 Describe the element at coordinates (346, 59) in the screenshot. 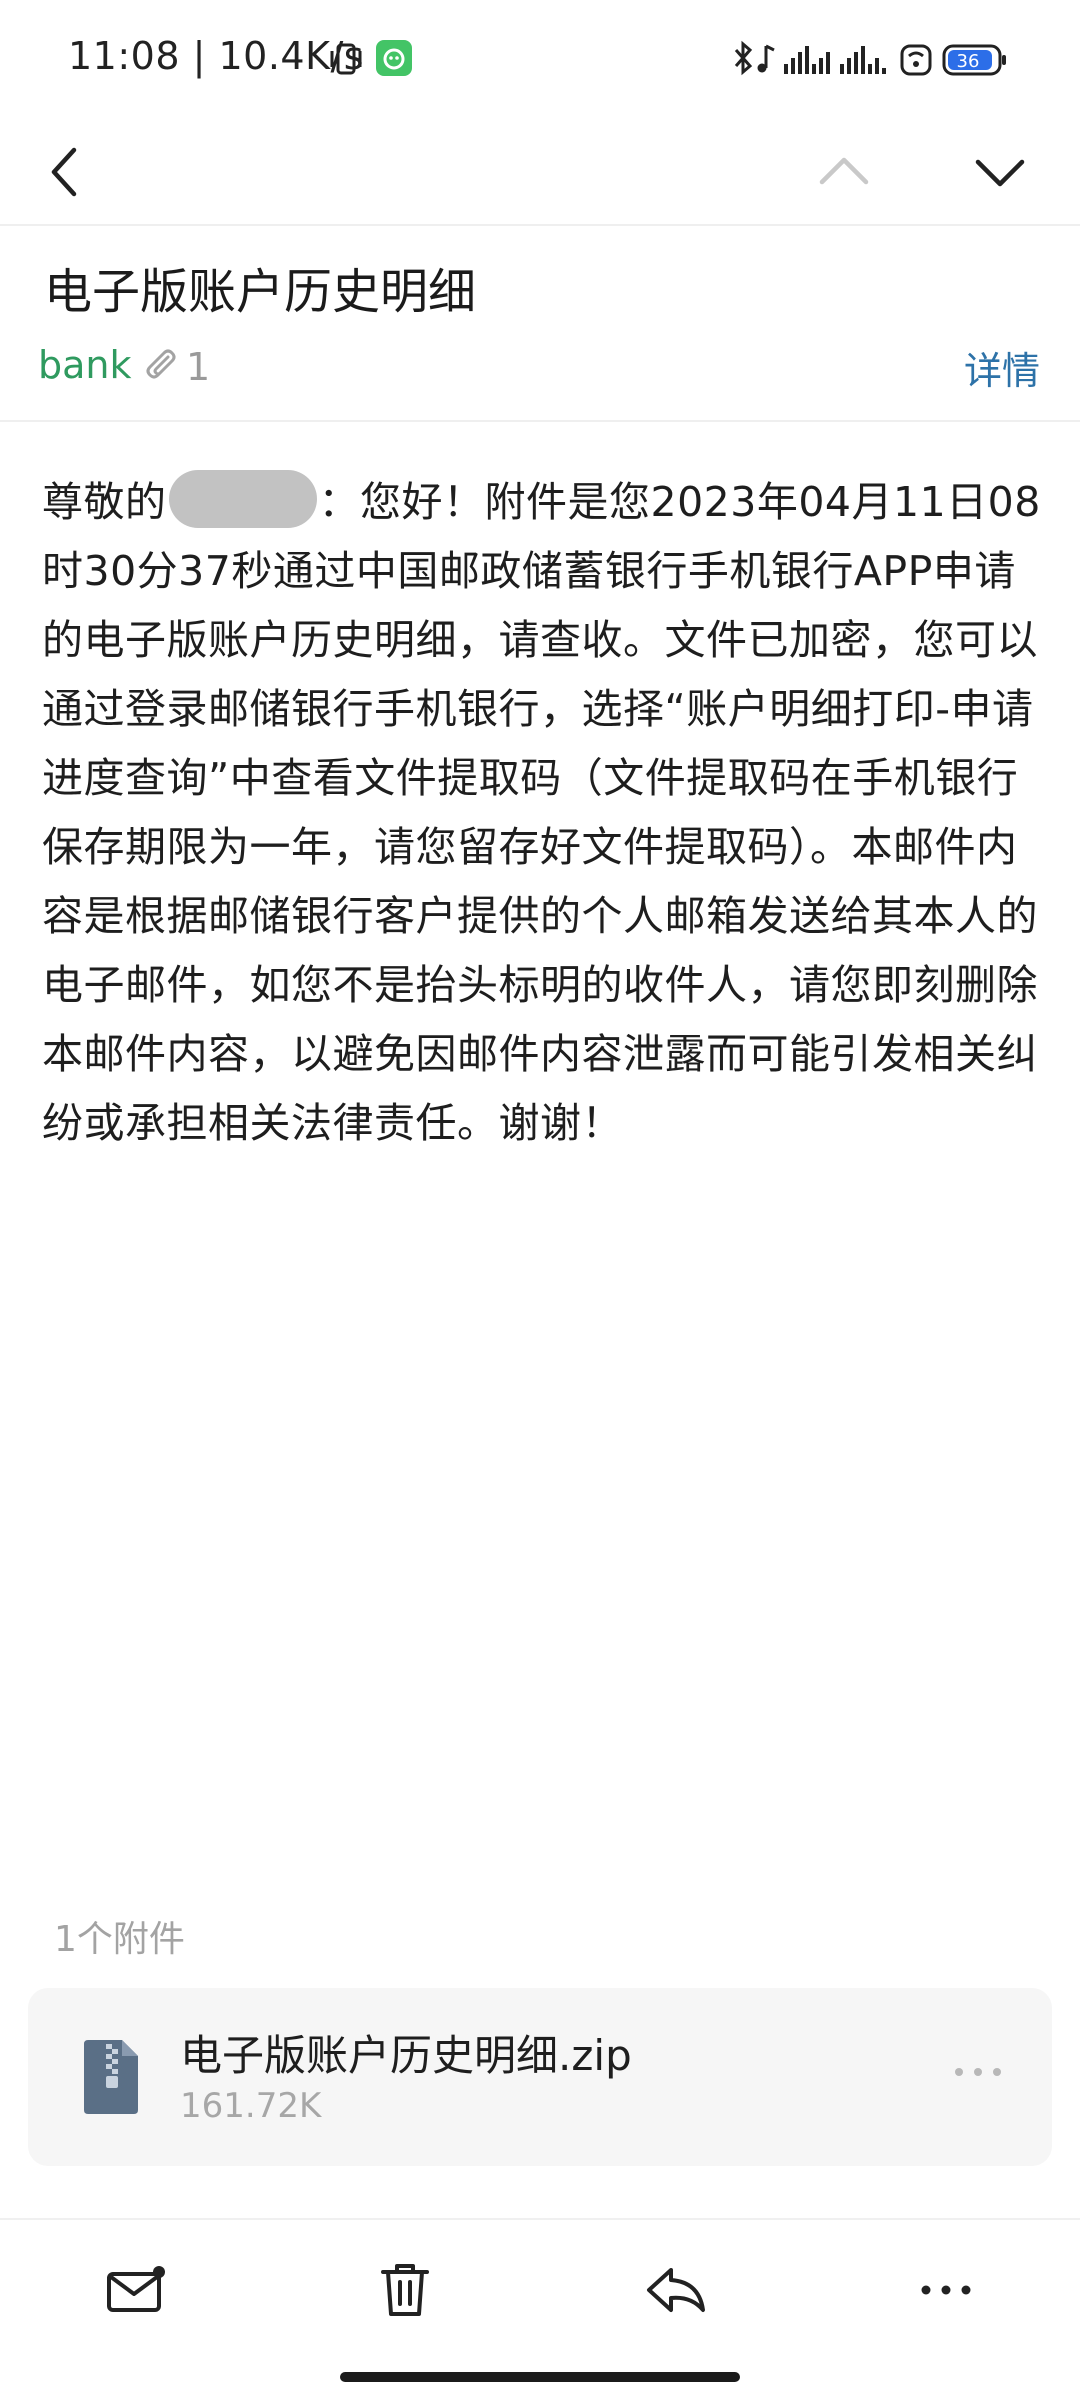

I see `vibrate-icon` at that location.